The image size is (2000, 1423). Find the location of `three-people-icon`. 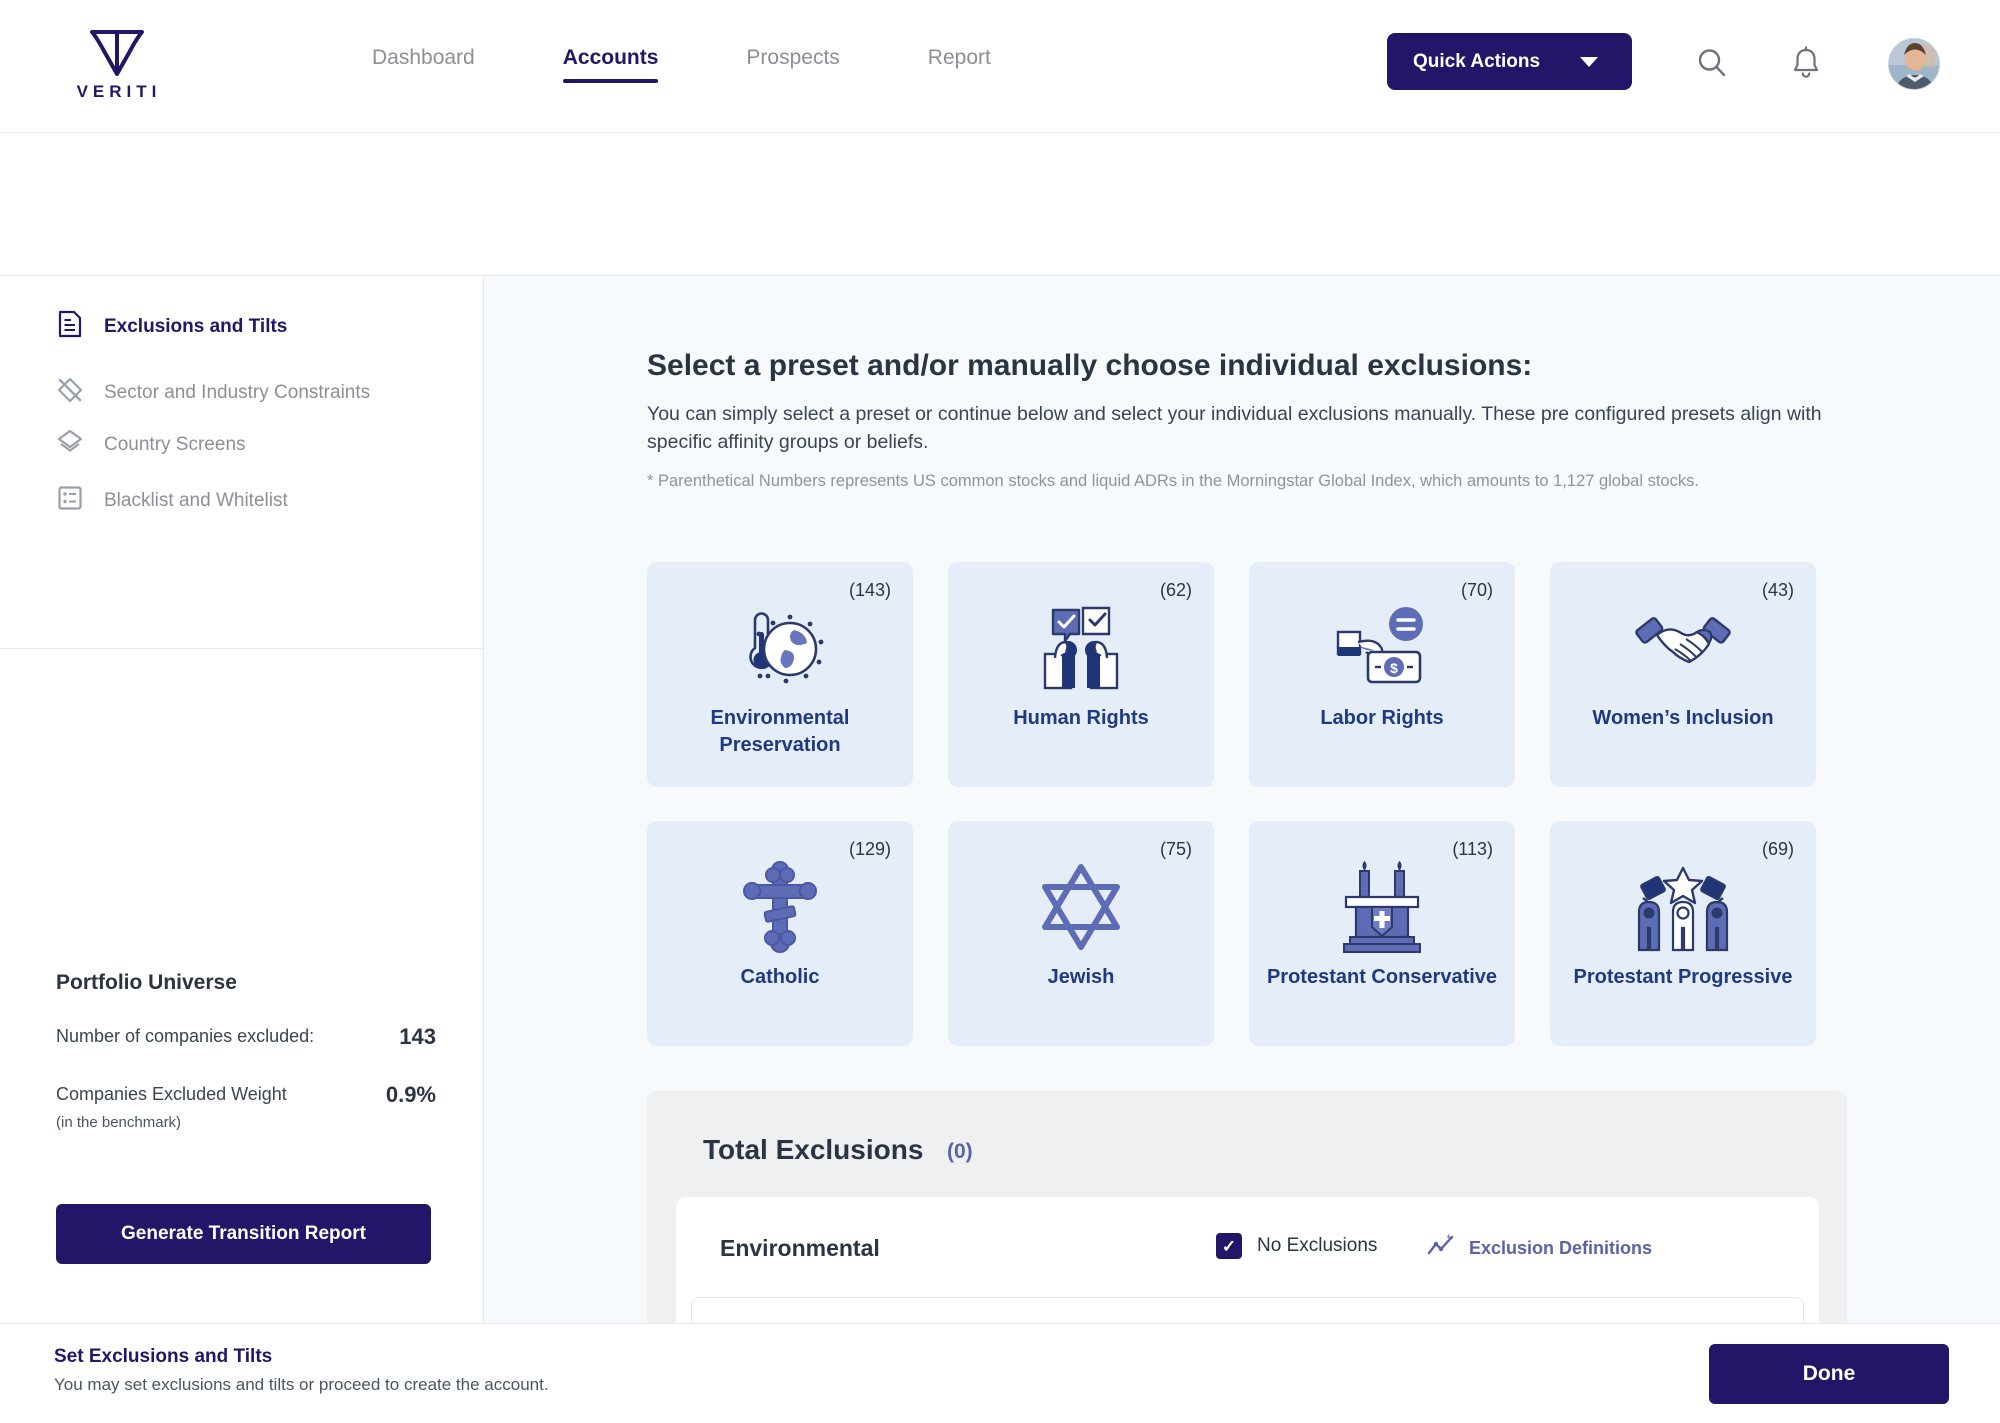

three-people-icon is located at coordinates (1683, 906).